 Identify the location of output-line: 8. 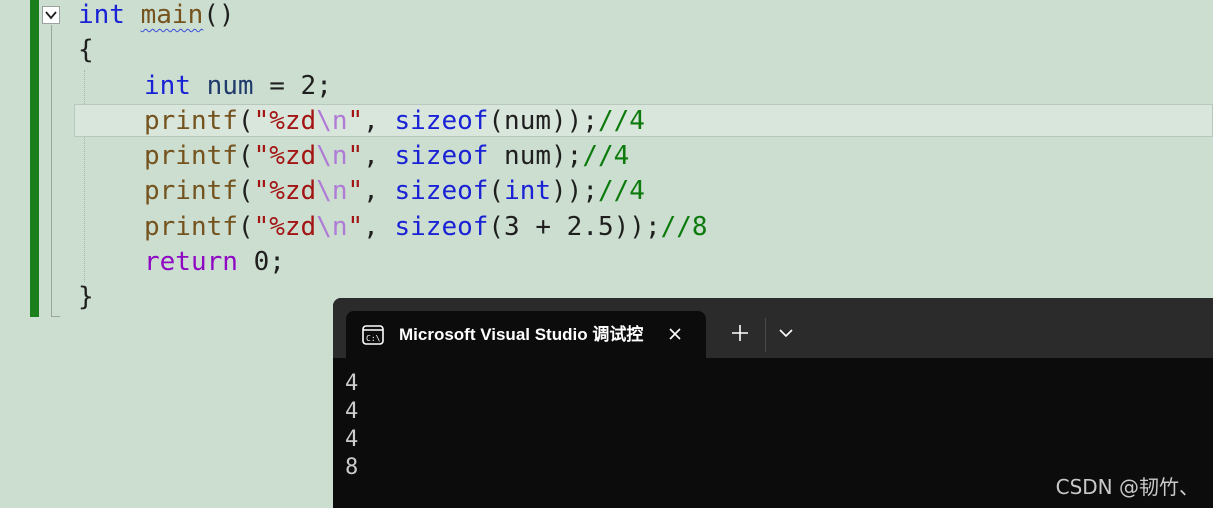
(352, 467).